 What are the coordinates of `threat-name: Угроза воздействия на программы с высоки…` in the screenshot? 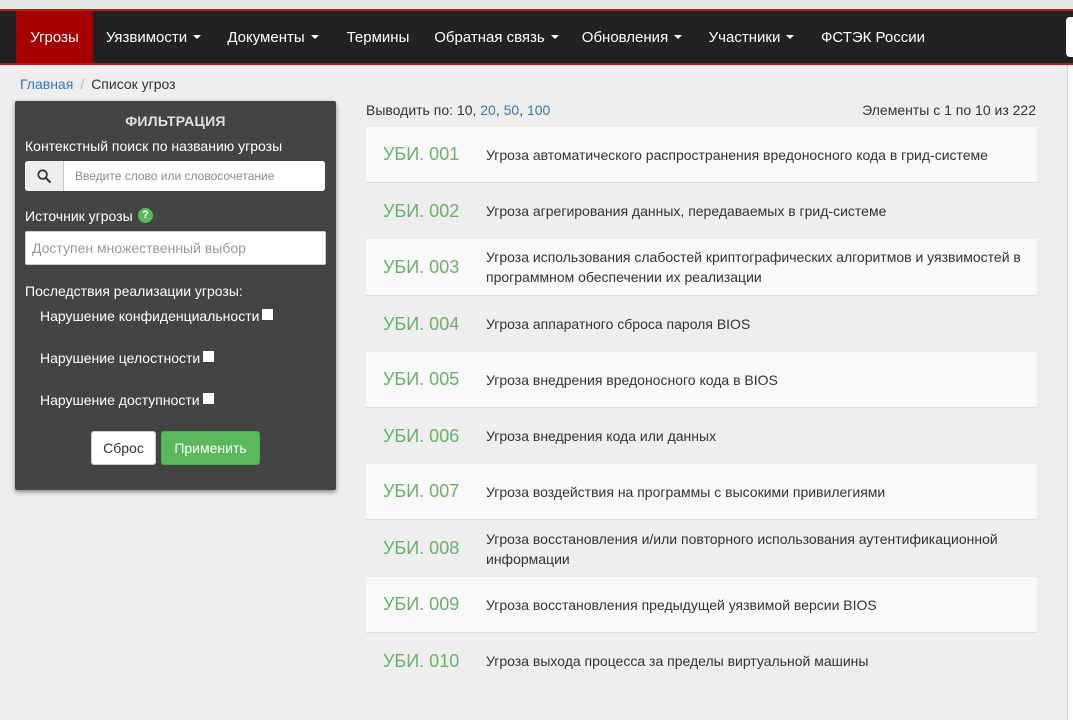 It's located at (758, 492).